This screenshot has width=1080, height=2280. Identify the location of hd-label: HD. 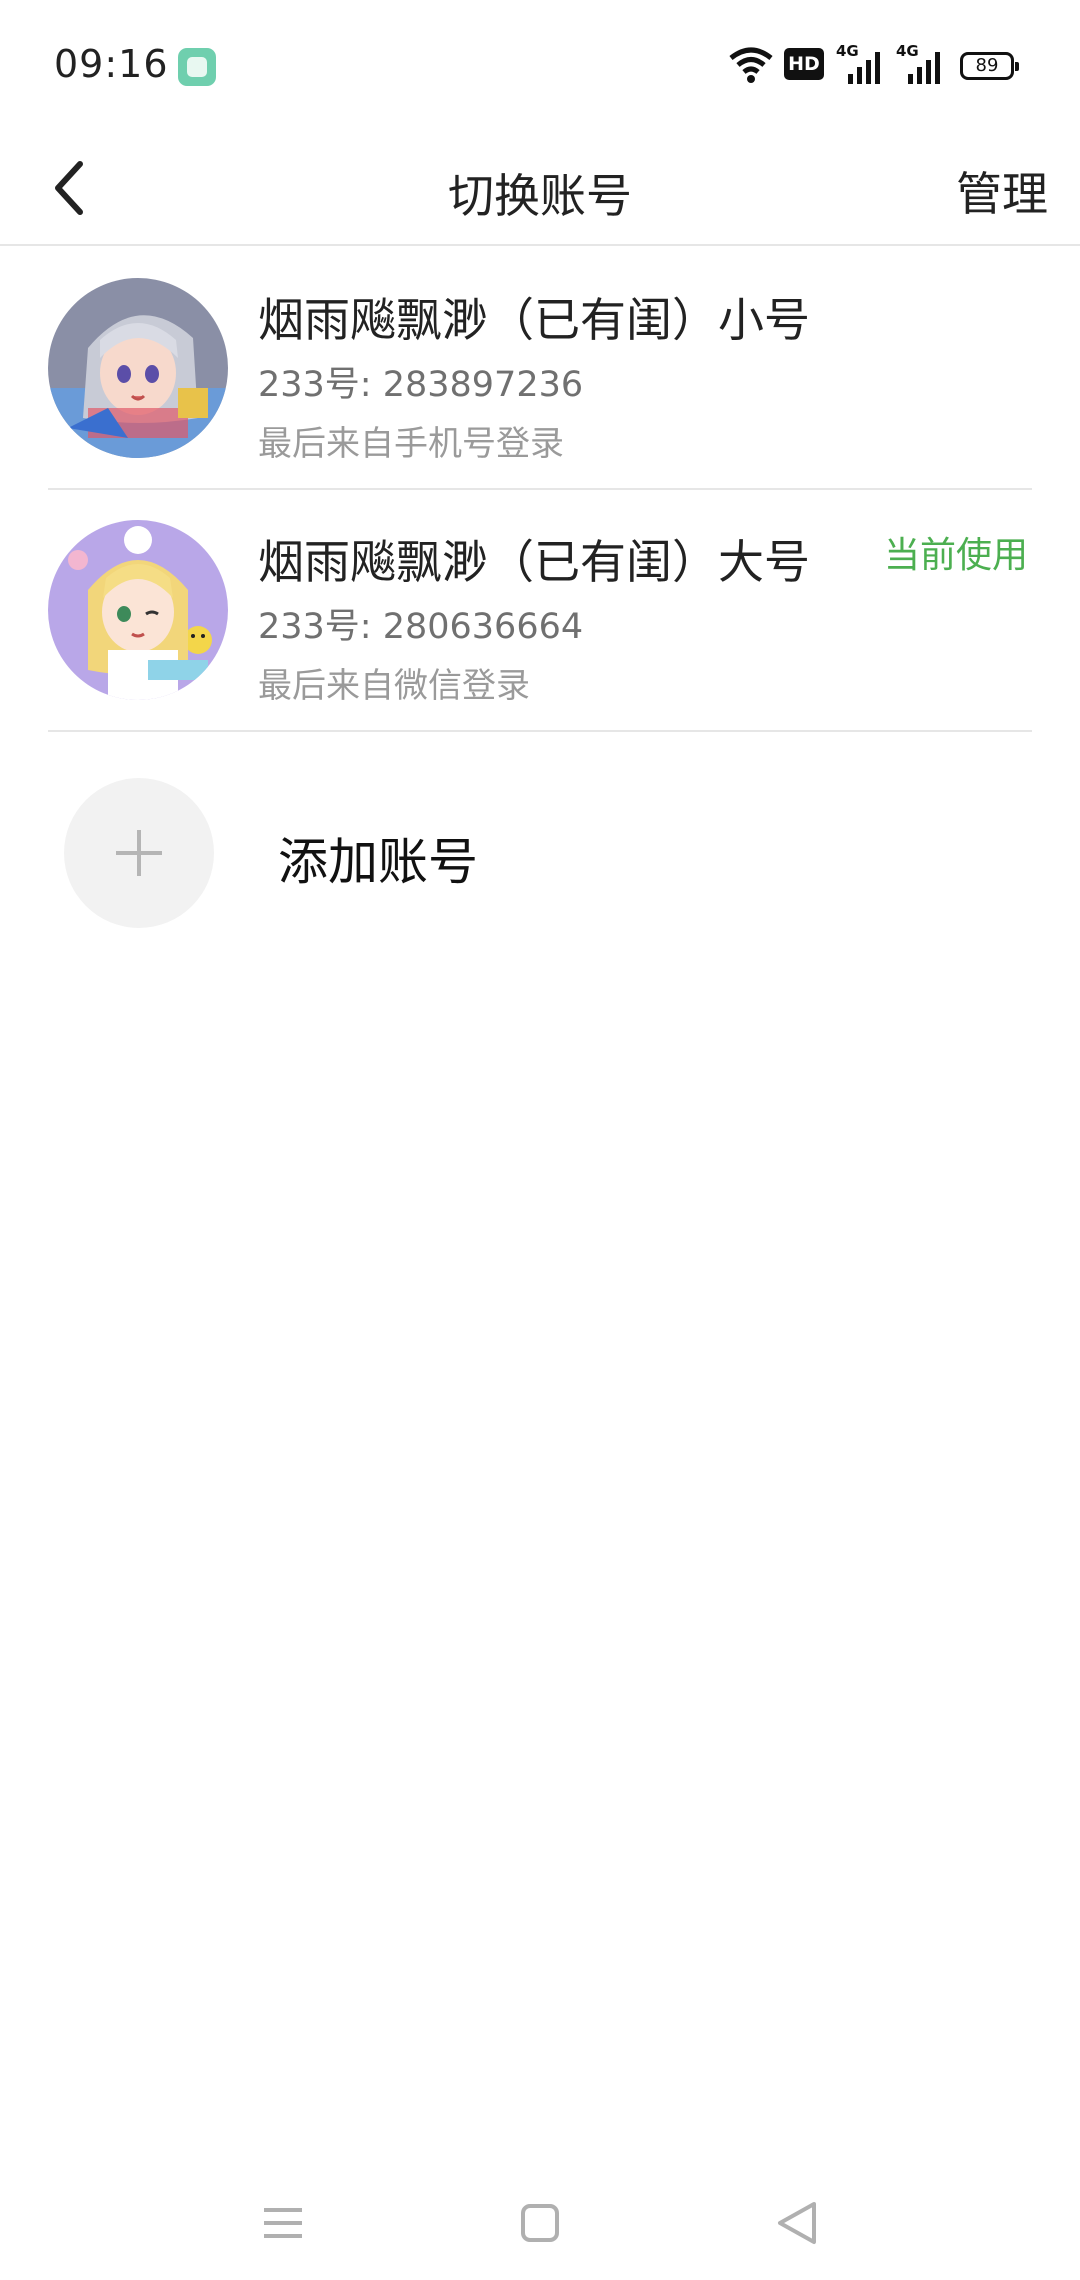
(804, 64).